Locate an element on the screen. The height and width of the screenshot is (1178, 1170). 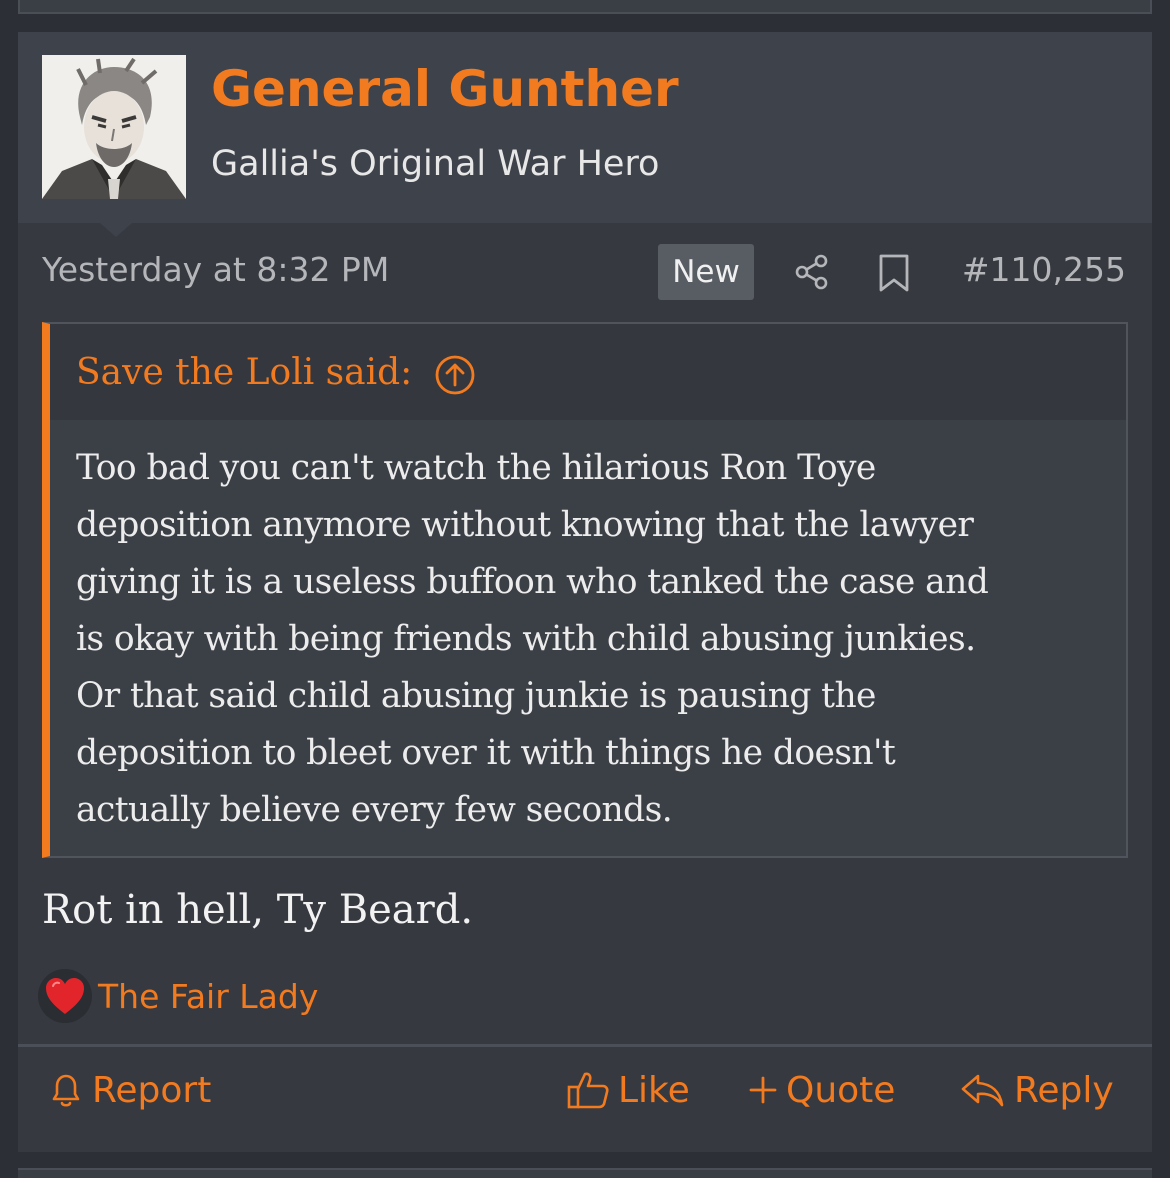
username: General Gunther is located at coordinates (445, 89).